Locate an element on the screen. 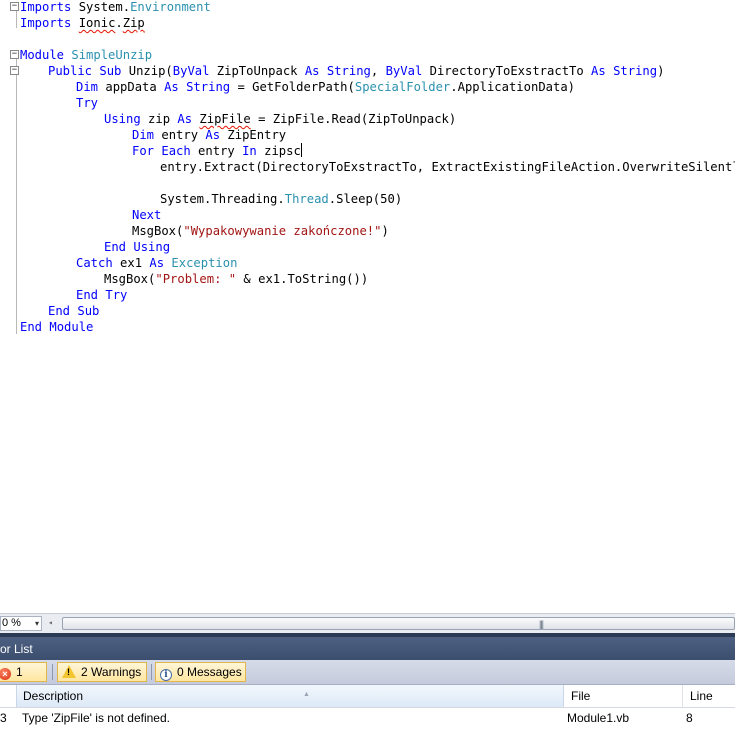 Image resolution: width=735 pixels, height=731 pixels. error-squiggle-text: Ionic is located at coordinates (97, 23).